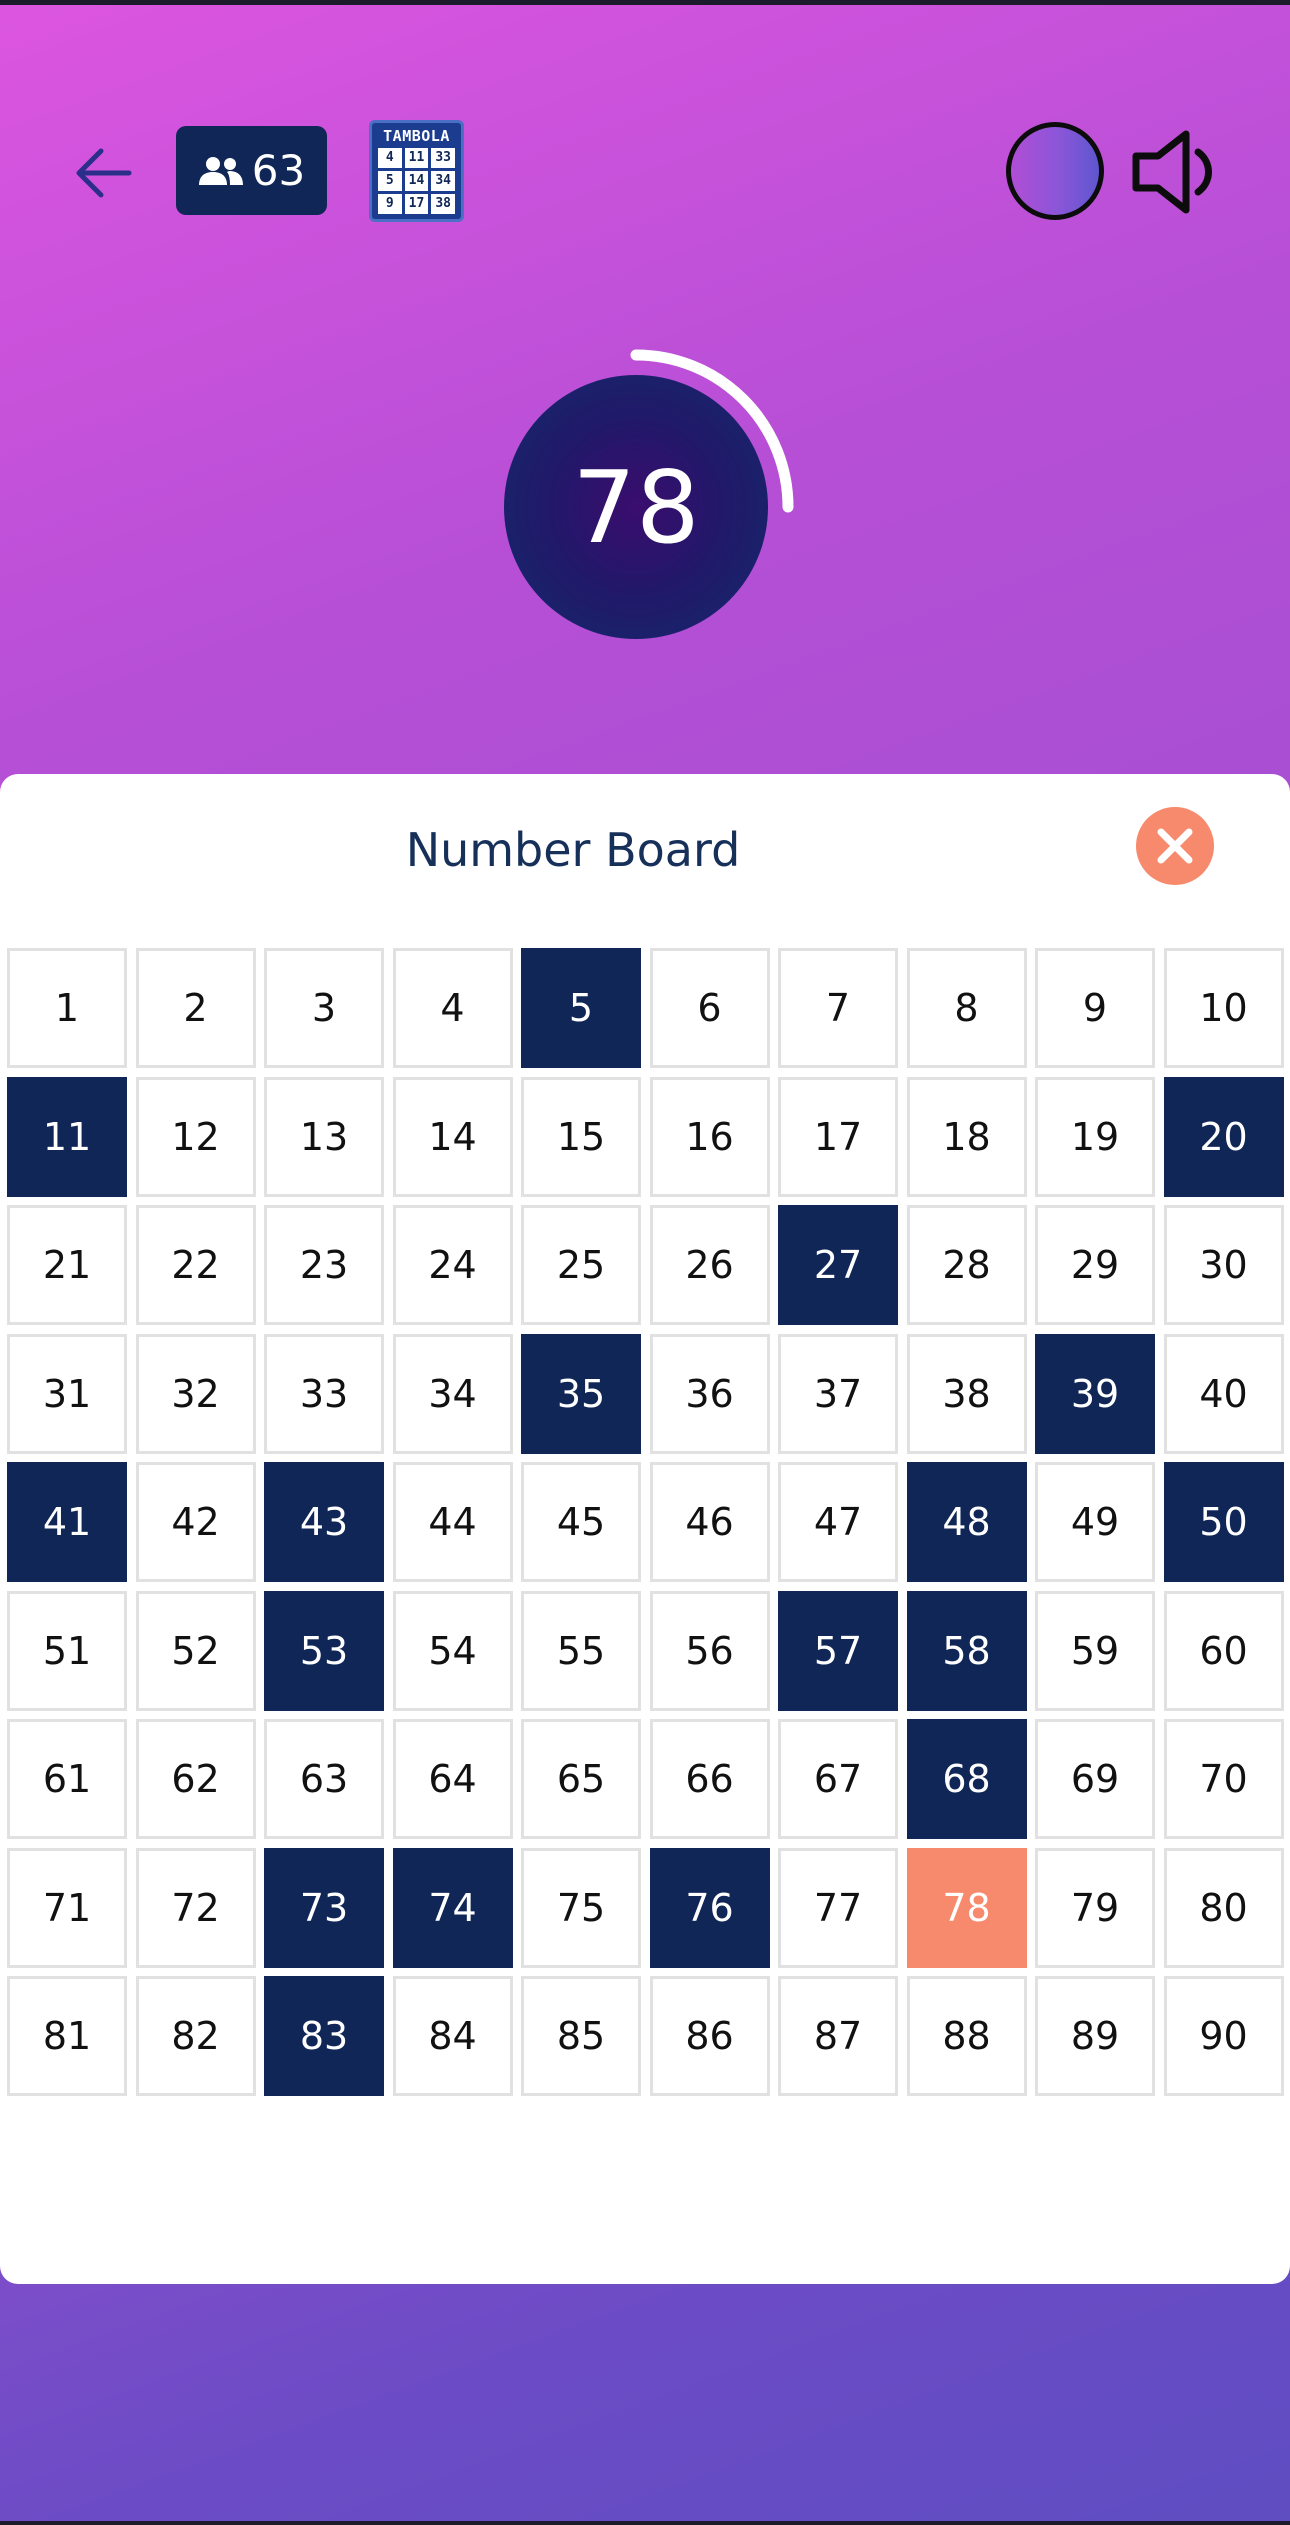 The image size is (1290, 2525). I want to click on board-cell-90: 90, so click(1223, 2036).